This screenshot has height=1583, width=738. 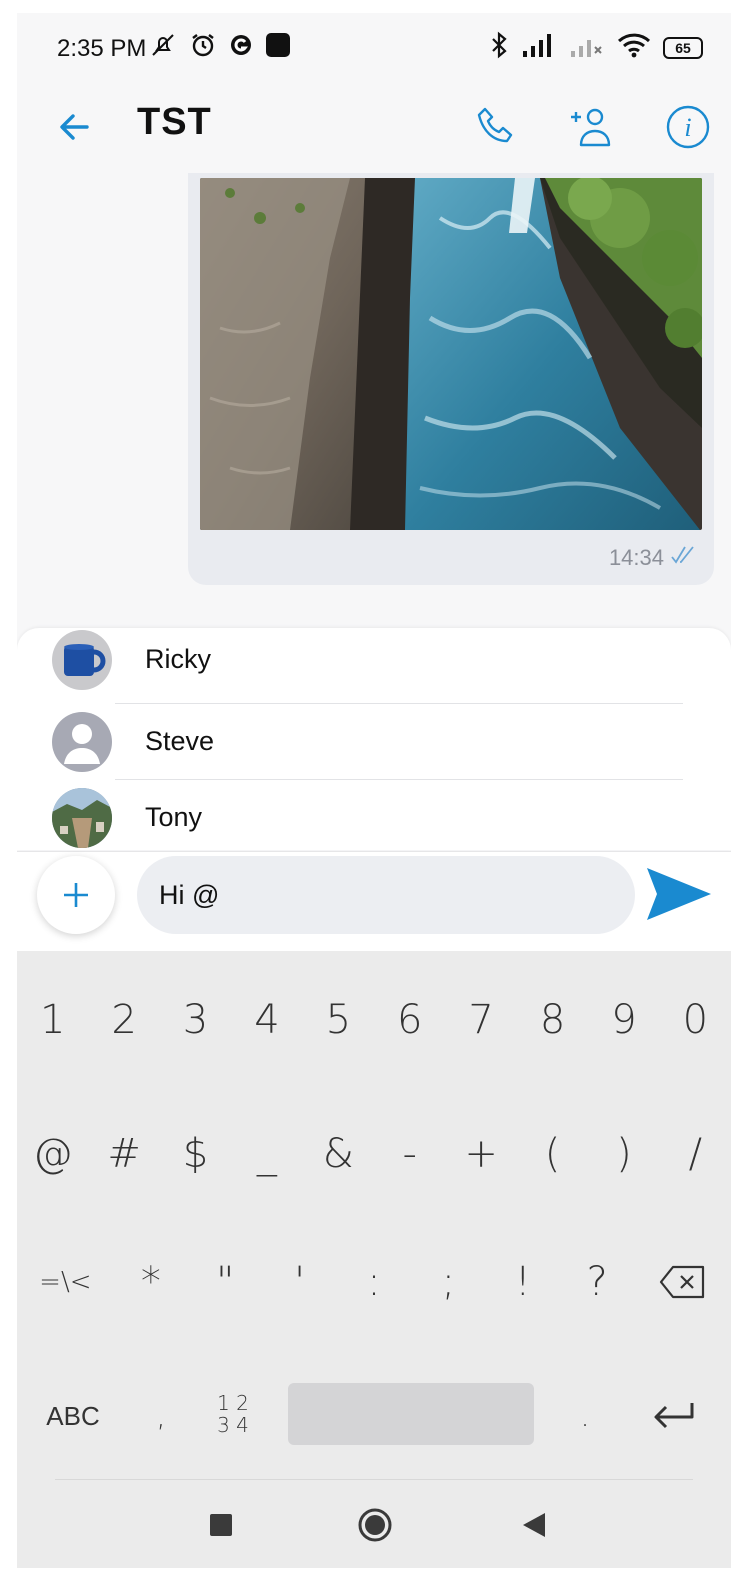 I want to click on key-5: 5, so click(x=338, y=1020).